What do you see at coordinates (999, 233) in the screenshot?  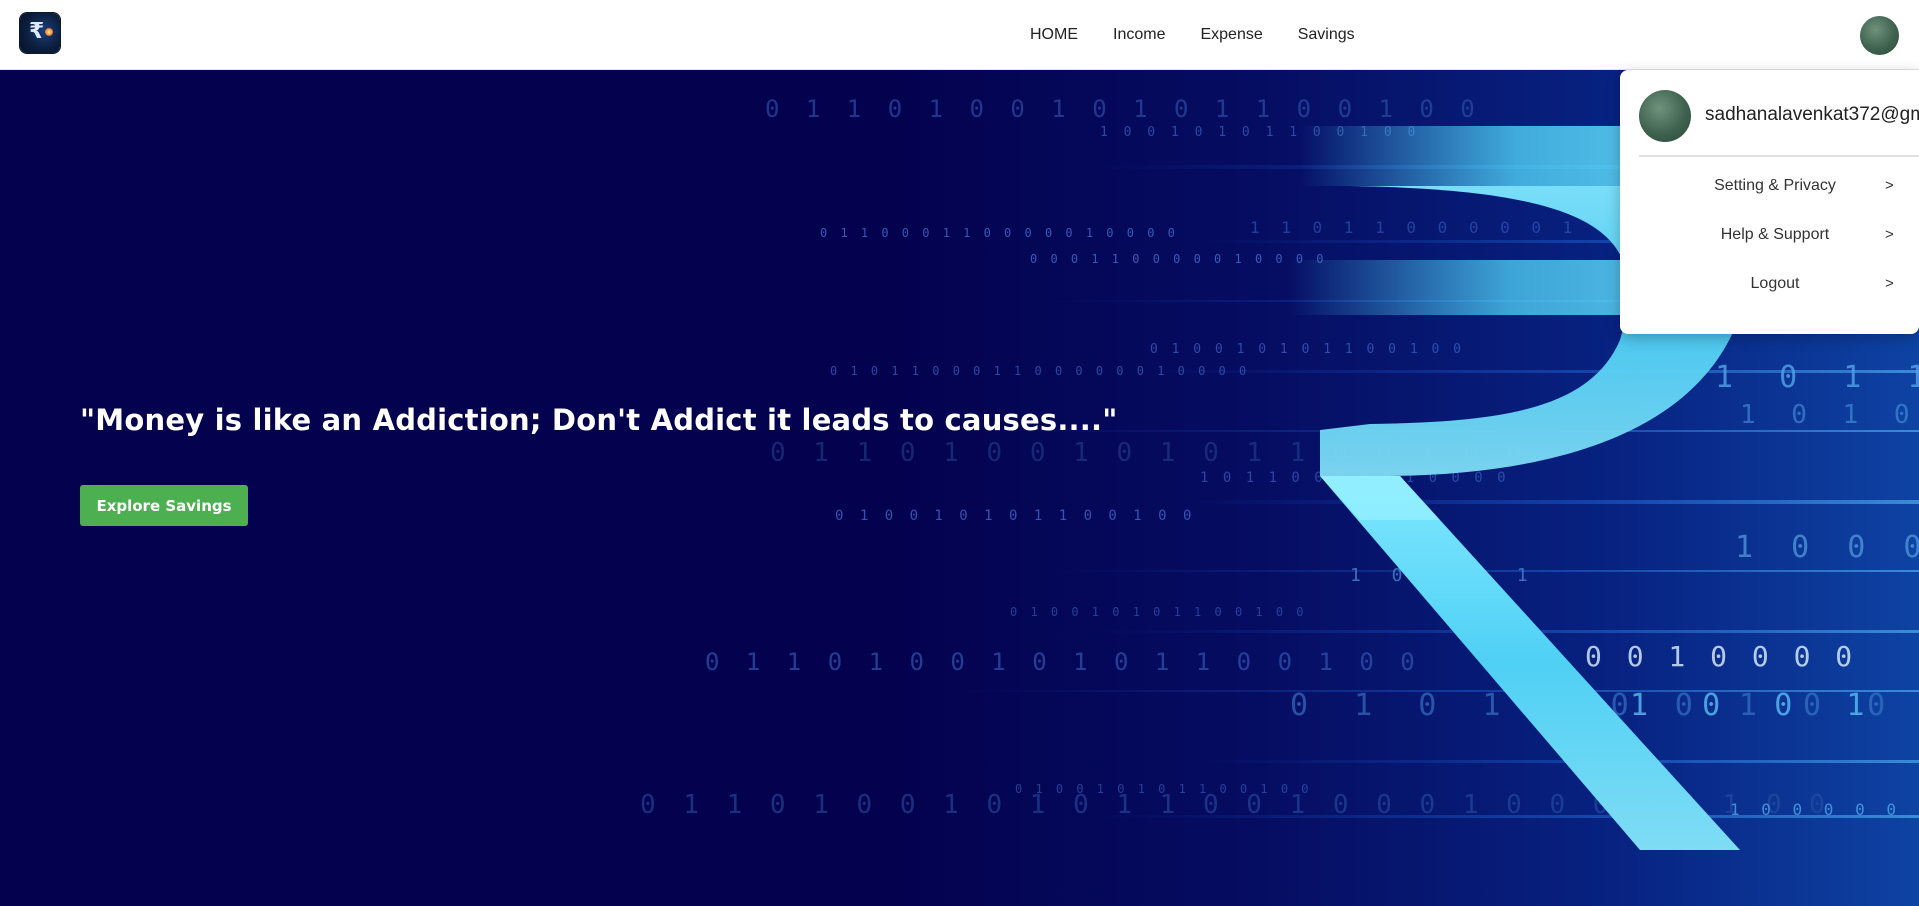 I see `binary-row: 0 1 1 0 0 0 1 1 0 0 0 0 0 1 0 0 0 0` at bounding box center [999, 233].